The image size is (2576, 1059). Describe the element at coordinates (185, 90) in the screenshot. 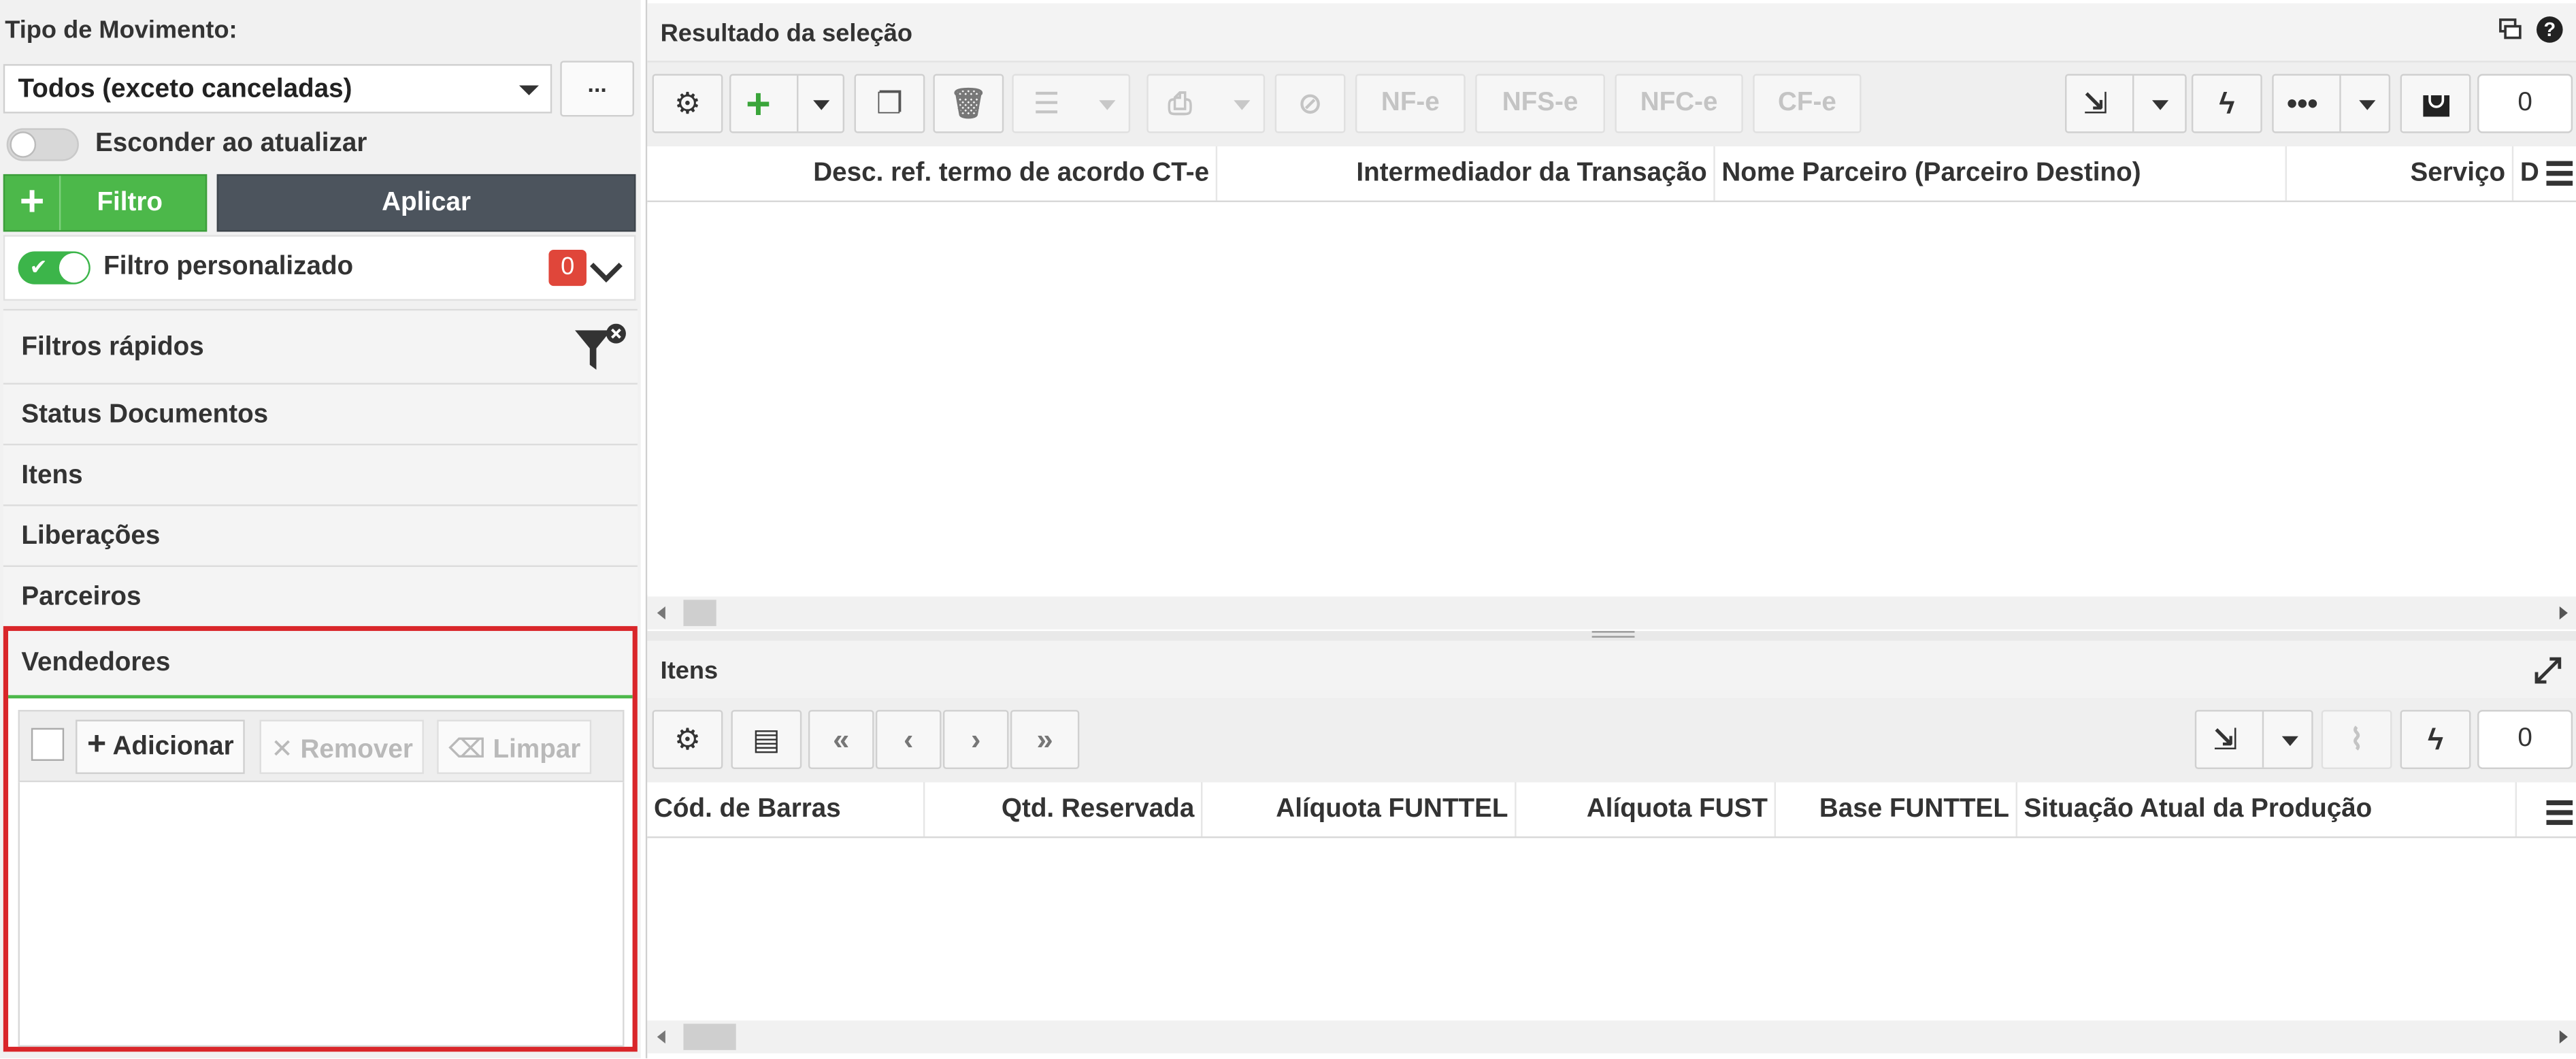

I see `tipo-movimento-value: Todos (exceto canceladas)` at that location.